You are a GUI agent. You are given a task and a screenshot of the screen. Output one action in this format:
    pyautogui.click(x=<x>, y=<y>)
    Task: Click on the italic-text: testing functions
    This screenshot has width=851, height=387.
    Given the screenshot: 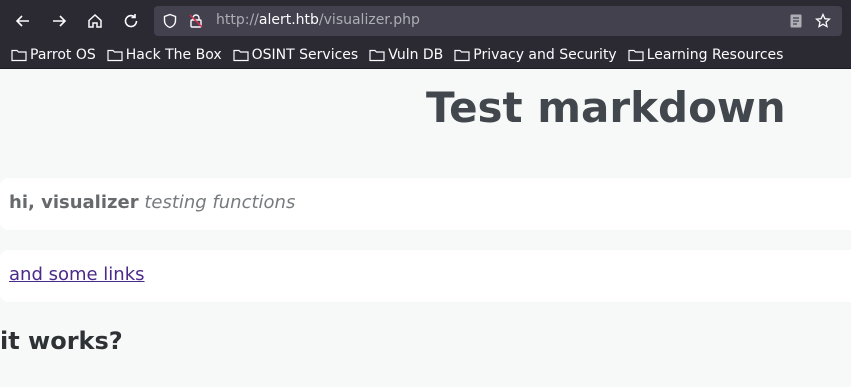 What is the action you would take?
    pyautogui.click(x=220, y=202)
    